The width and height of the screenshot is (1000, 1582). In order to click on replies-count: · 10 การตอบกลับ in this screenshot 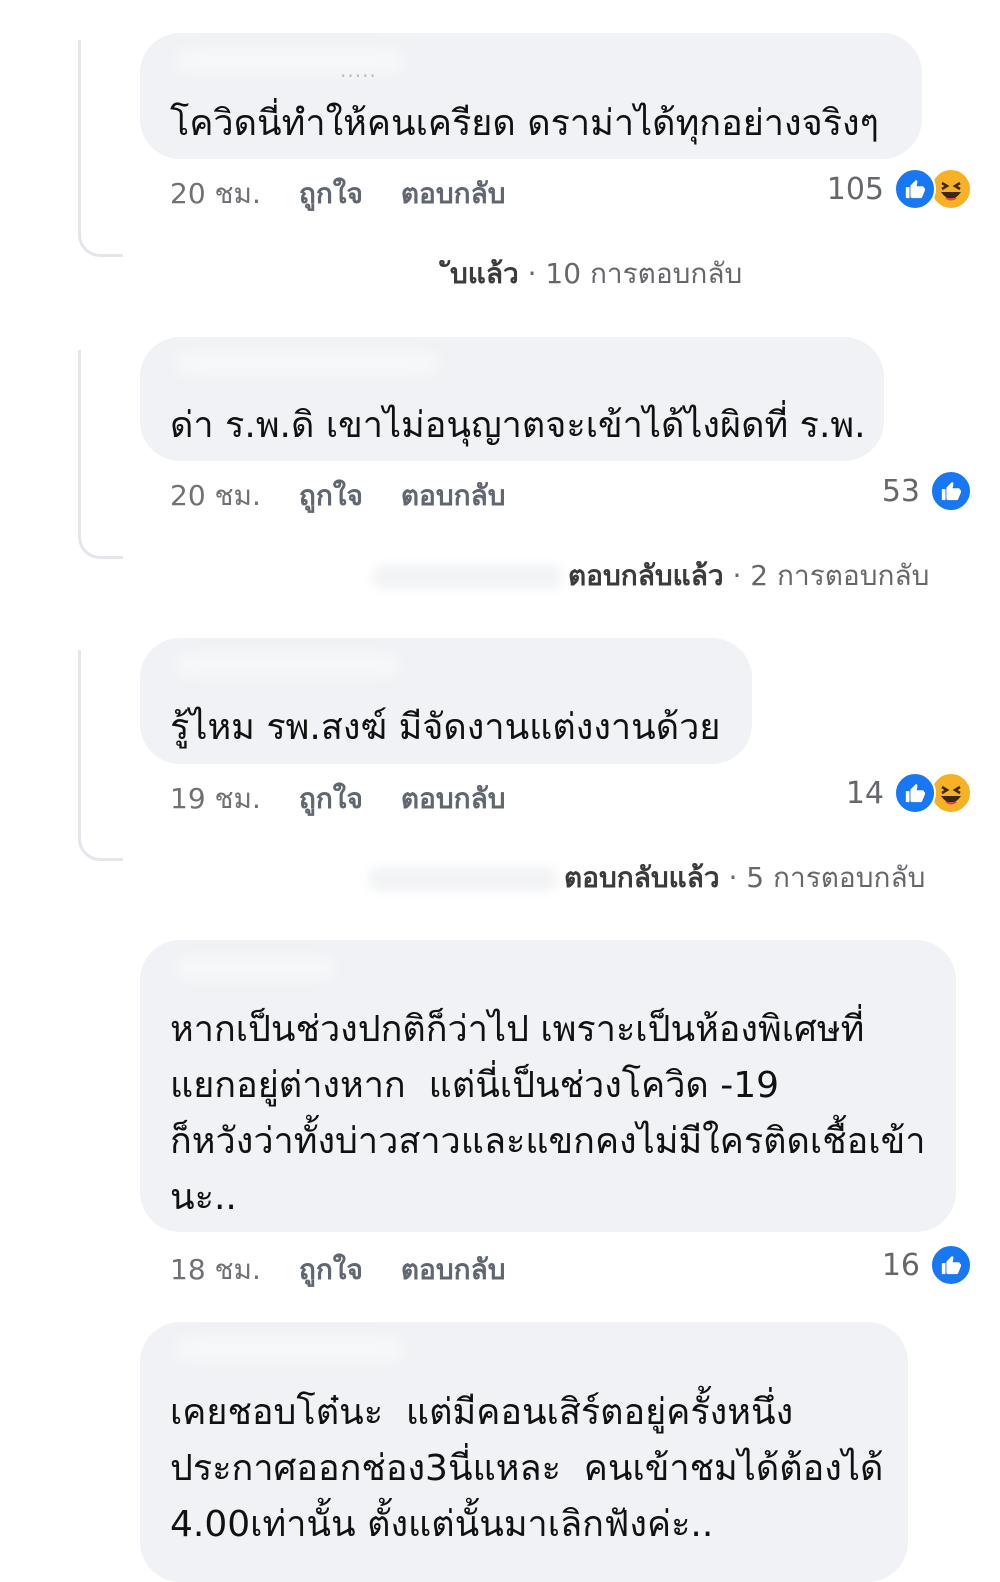, I will do `click(635, 273)`.